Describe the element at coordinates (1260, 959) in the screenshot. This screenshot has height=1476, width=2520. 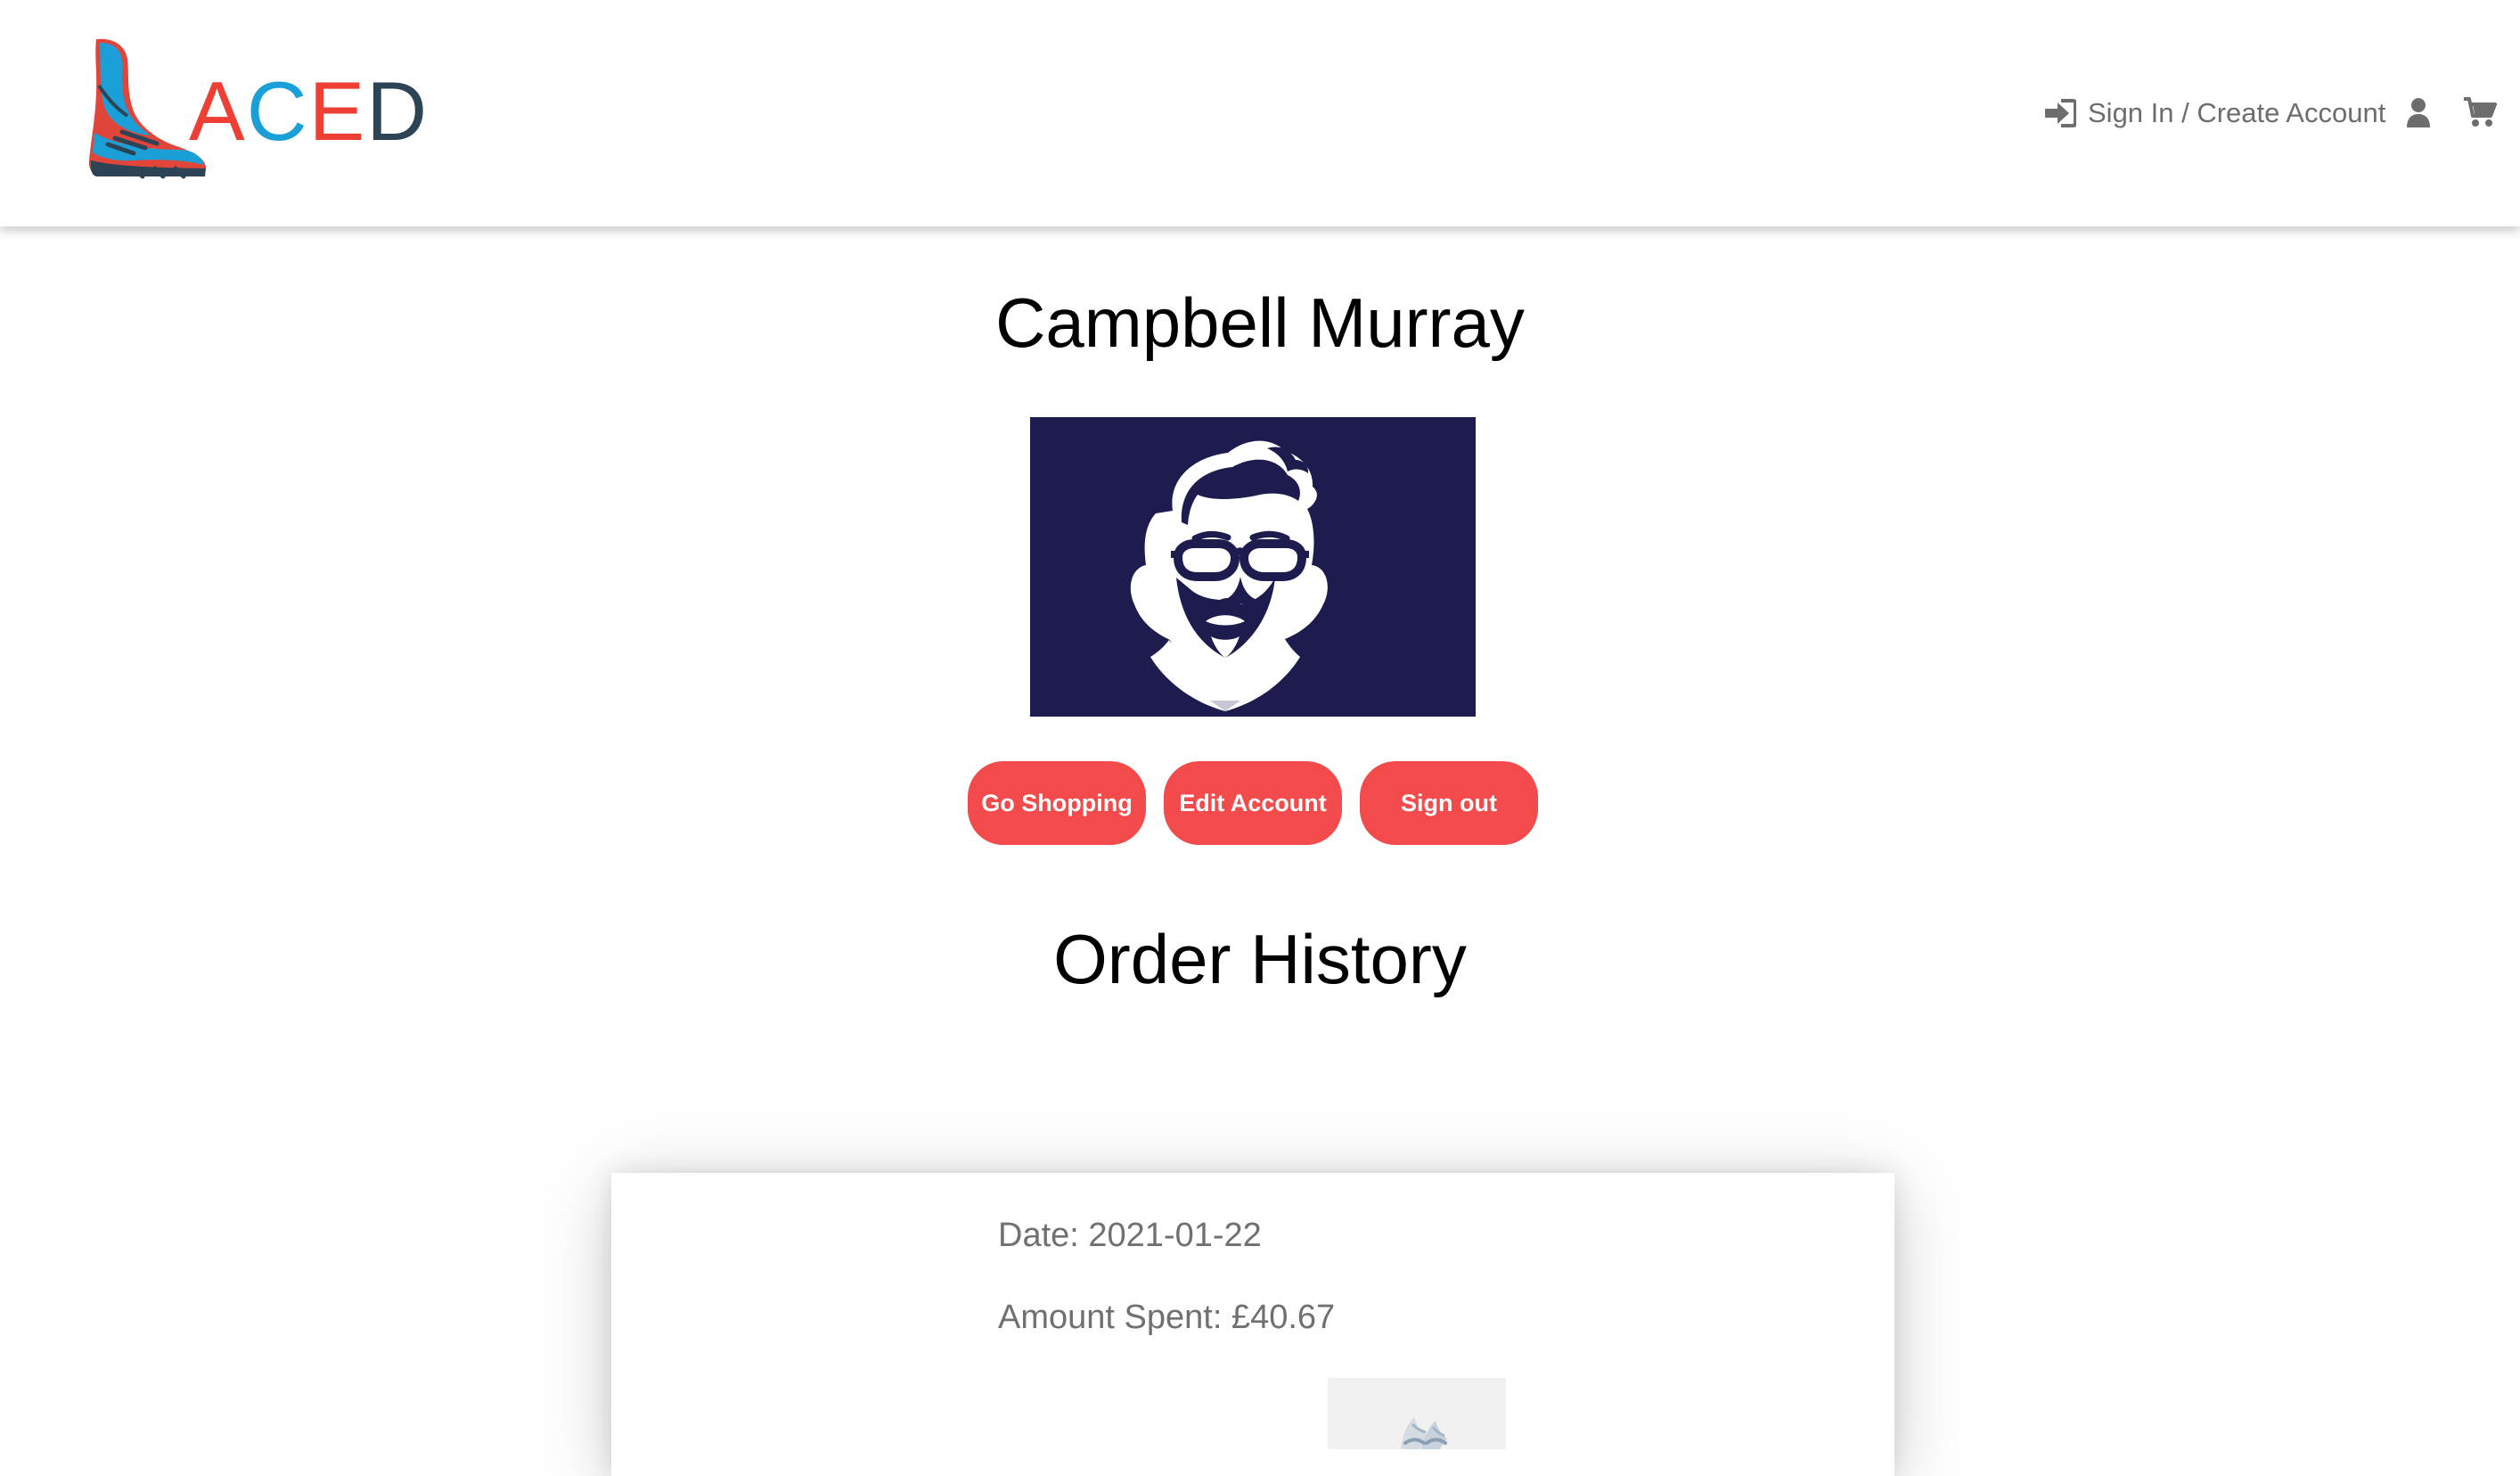
I see `order-history-title: Order History` at that location.